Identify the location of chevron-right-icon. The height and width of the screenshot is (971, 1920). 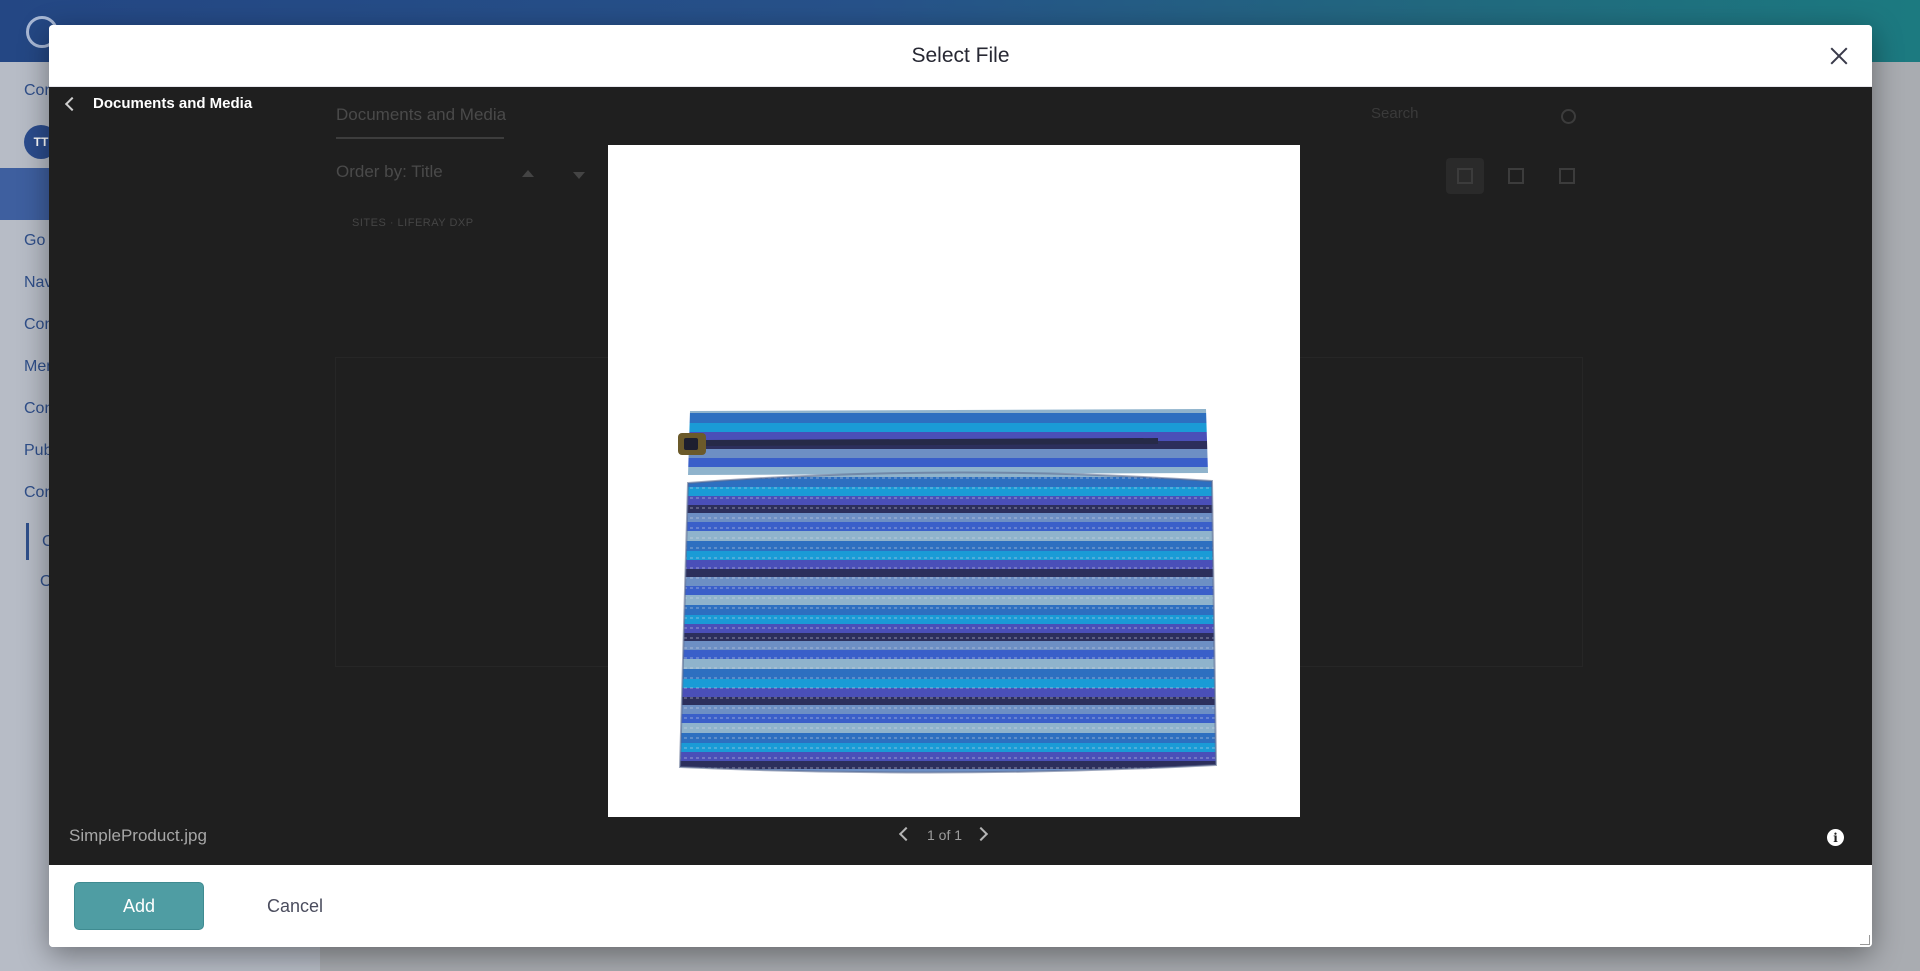
(985, 835).